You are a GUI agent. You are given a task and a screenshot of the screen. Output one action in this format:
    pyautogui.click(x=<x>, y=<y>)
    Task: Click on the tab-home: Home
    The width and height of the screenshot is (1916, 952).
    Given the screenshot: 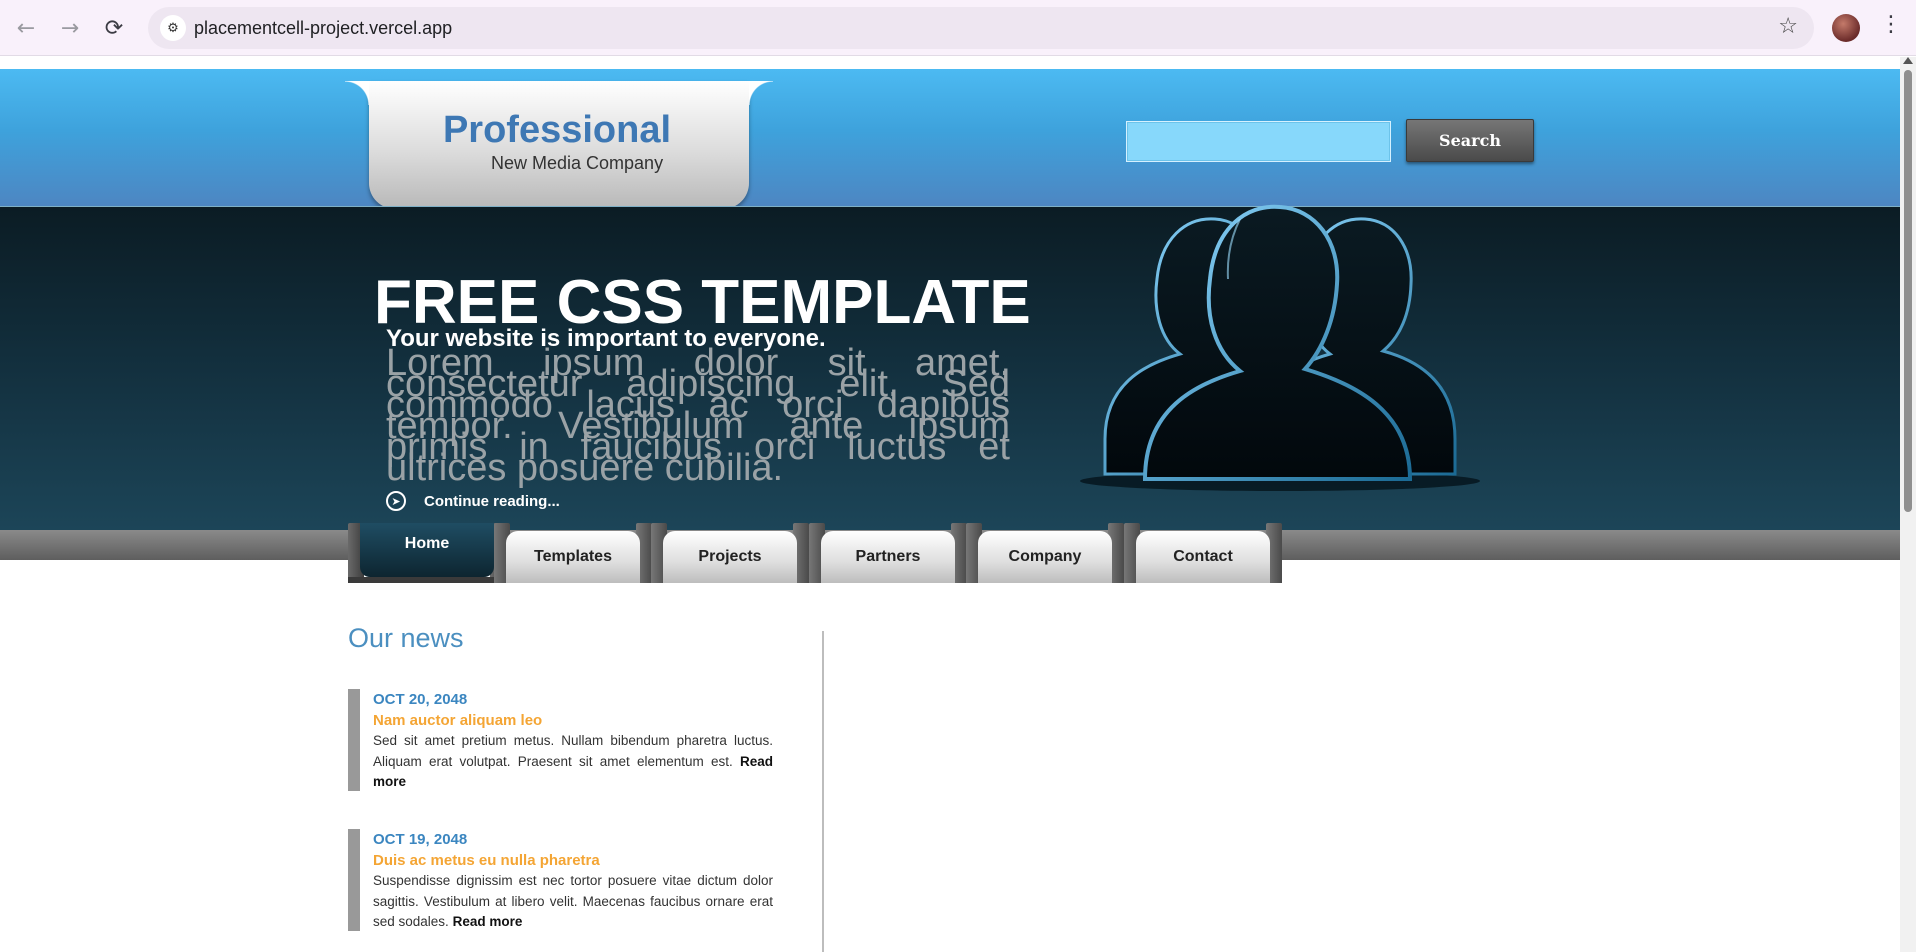 What is the action you would take?
    pyautogui.click(x=427, y=553)
    